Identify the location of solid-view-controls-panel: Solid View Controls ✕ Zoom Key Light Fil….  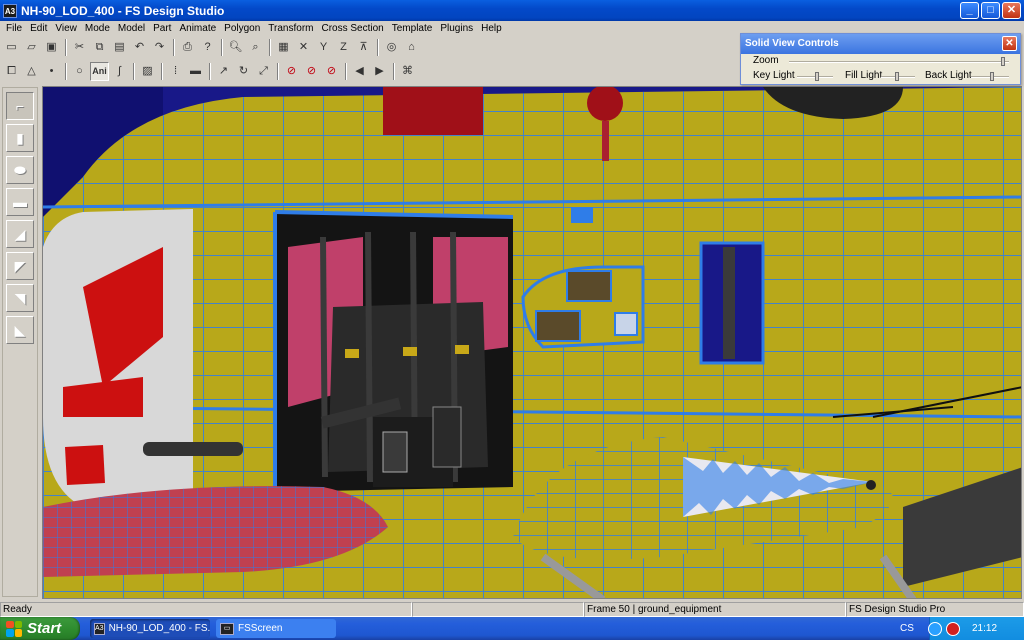
(880, 59).